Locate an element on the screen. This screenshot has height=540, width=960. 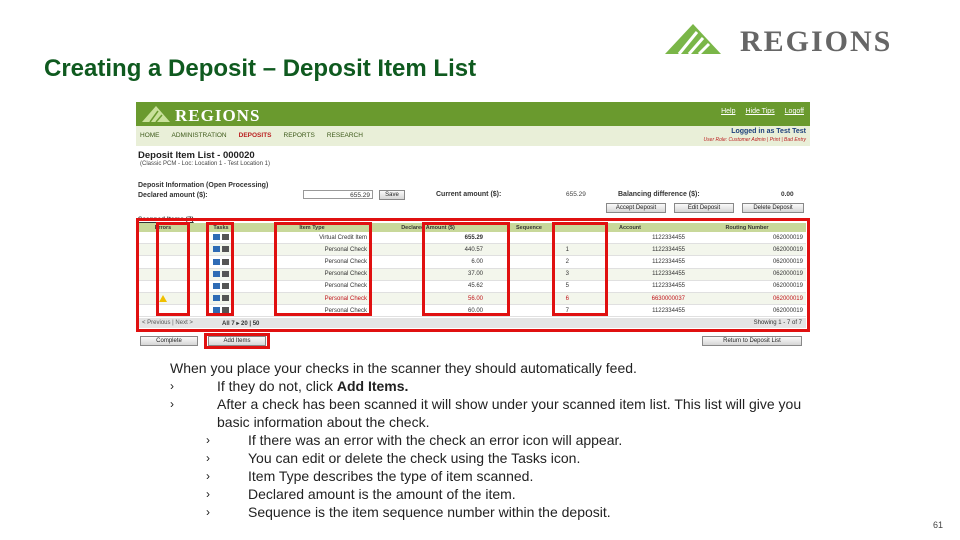
table-row: Personal Check 56.00 6 6630000037 062000019 is located at coordinates (472, 299).